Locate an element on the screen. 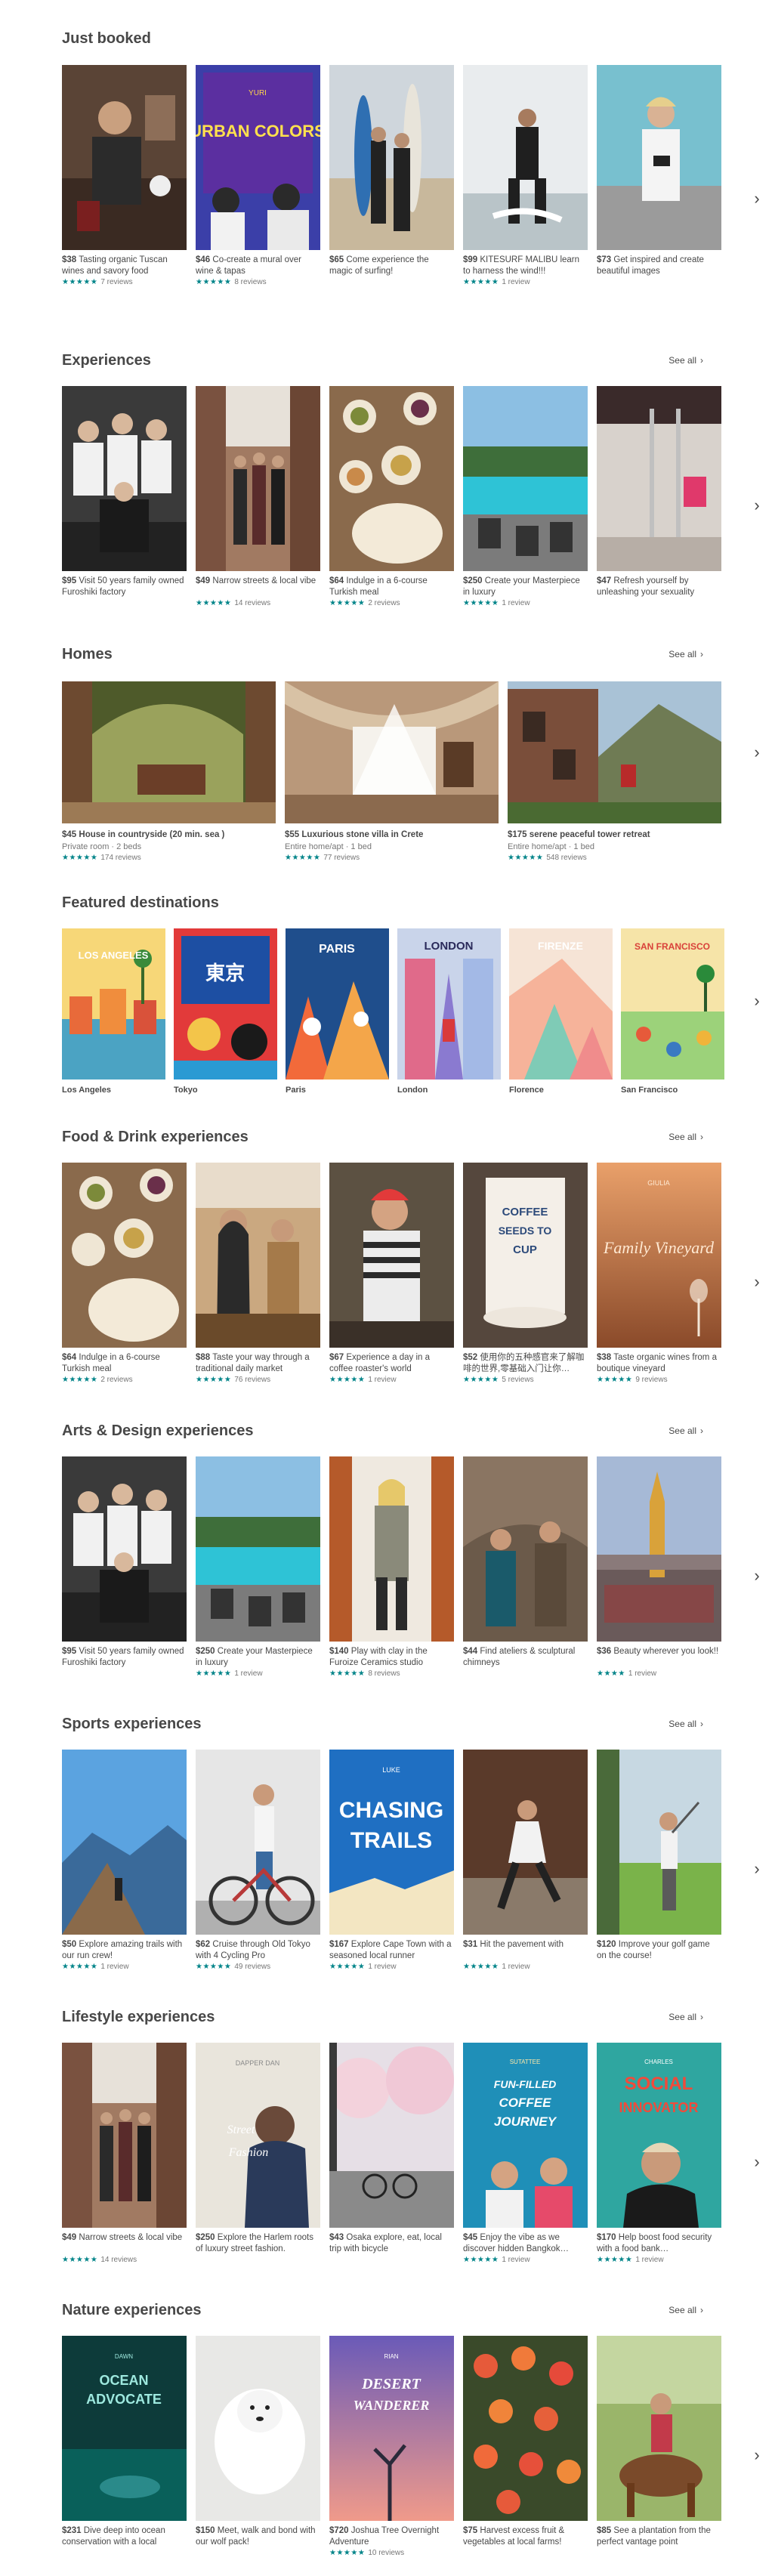 The height and width of the screenshot is (2576, 775). card-image: LONDON is located at coordinates (449, 1004).